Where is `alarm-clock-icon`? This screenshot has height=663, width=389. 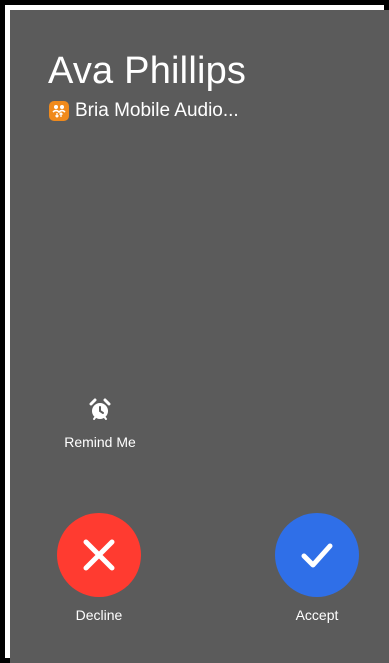
alarm-clock-icon is located at coordinates (100, 409).